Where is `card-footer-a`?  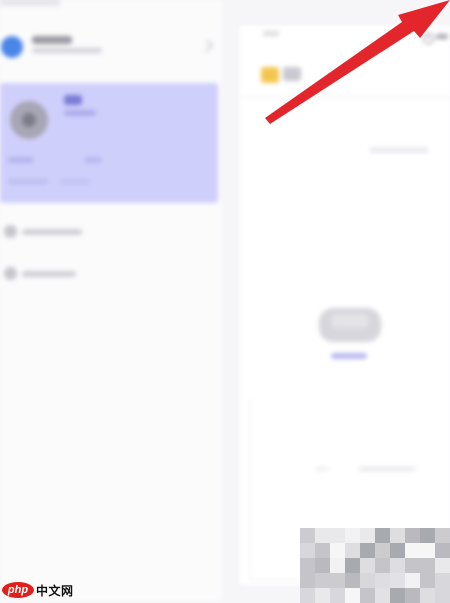 card-footer-a is located at coordinates (28, 181).